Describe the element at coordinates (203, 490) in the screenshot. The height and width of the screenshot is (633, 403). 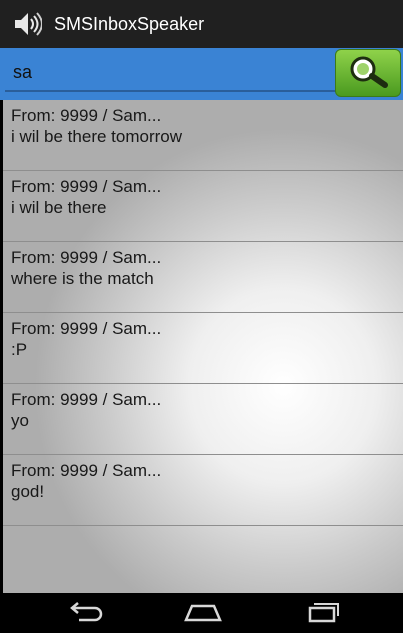
I see `message-item: From: 9999 / Sam... god!` at that location.